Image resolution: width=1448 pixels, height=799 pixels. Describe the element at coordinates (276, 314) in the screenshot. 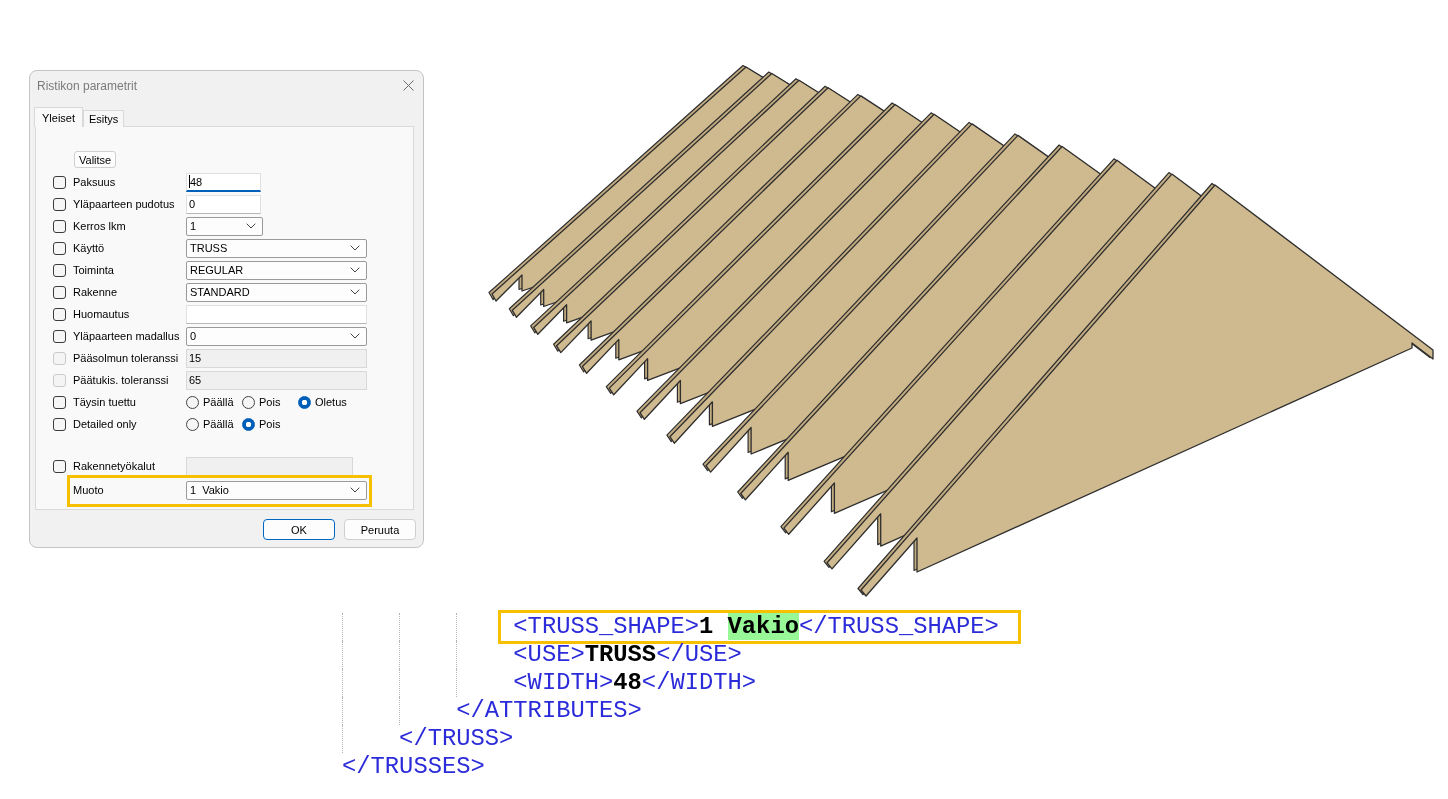

I see `text-field` at that location.